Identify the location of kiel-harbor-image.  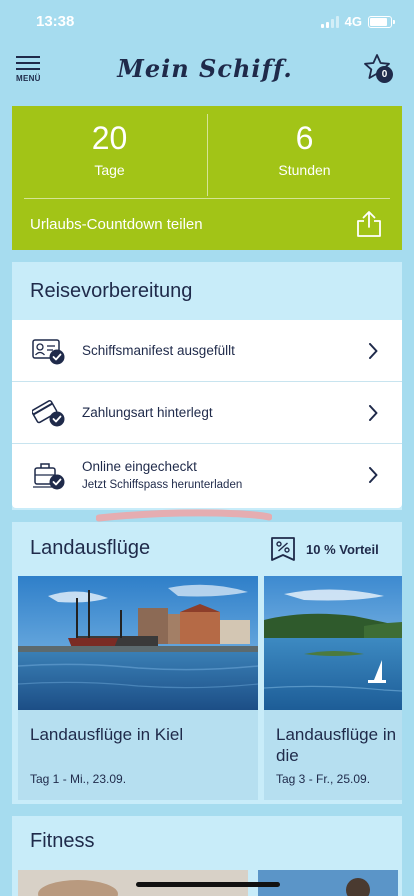
(138, 643).